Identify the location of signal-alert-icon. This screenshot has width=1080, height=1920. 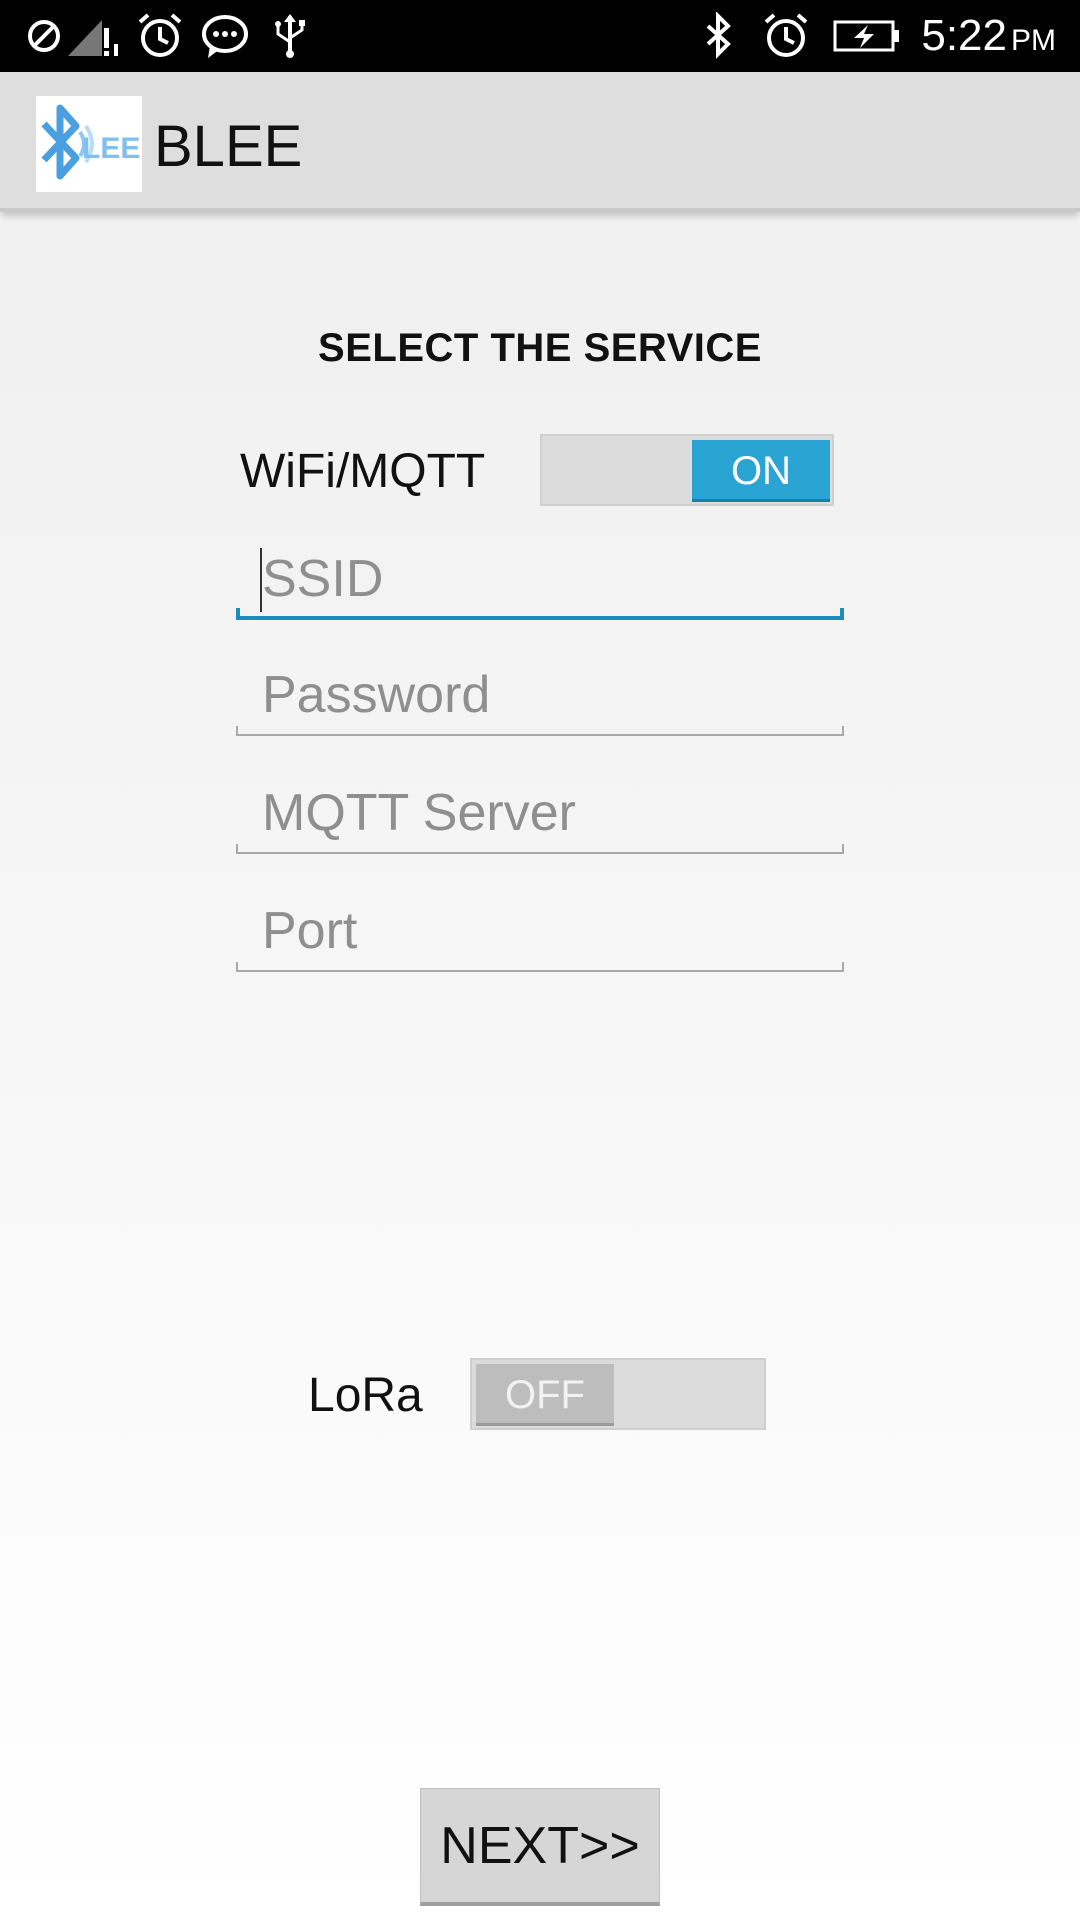
(93, 38).